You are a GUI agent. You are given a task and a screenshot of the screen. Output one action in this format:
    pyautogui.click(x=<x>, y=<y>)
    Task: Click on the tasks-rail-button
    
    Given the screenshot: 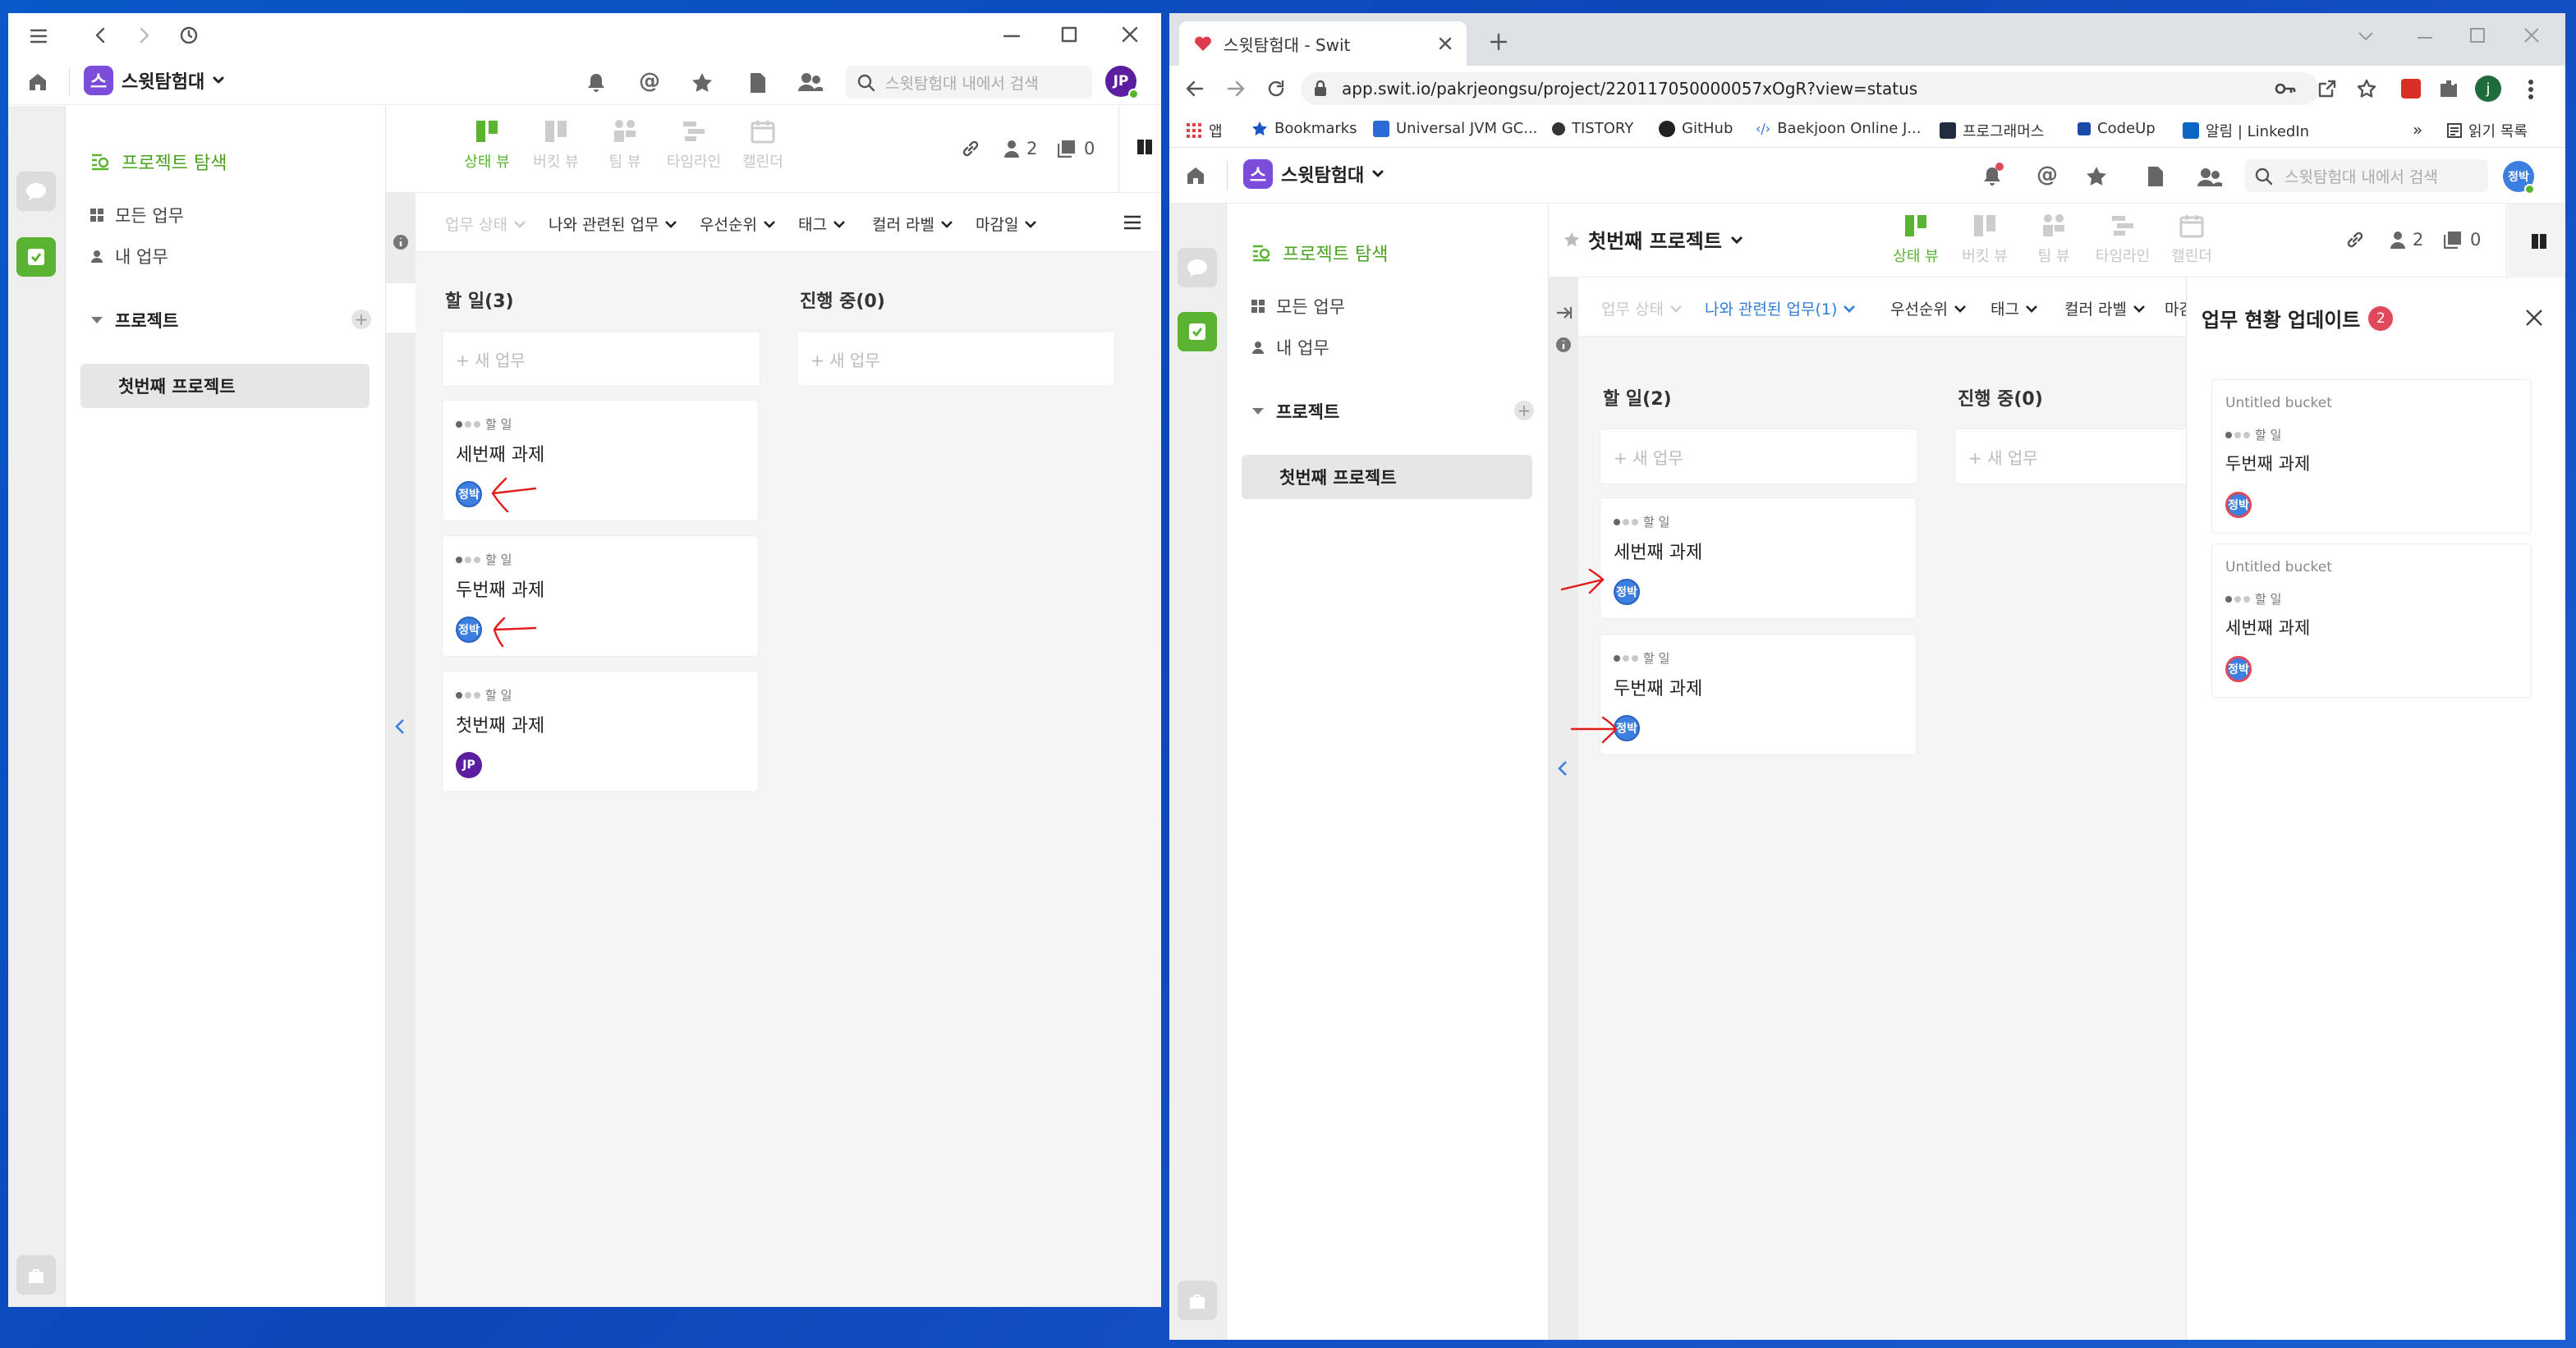 What is the action you would take?
    pyautogui.click(x=1197, y=331)
    